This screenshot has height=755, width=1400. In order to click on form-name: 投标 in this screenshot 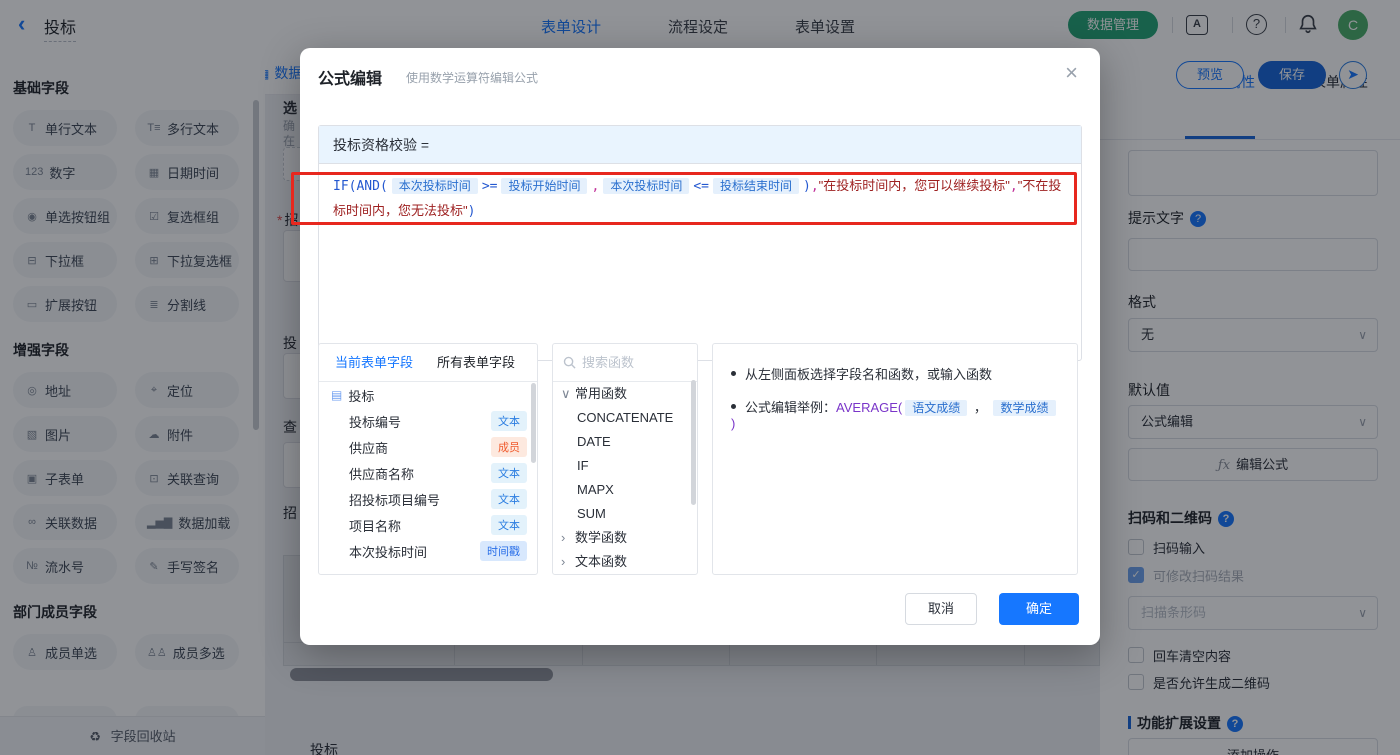, I will do `click(361, 396)`.